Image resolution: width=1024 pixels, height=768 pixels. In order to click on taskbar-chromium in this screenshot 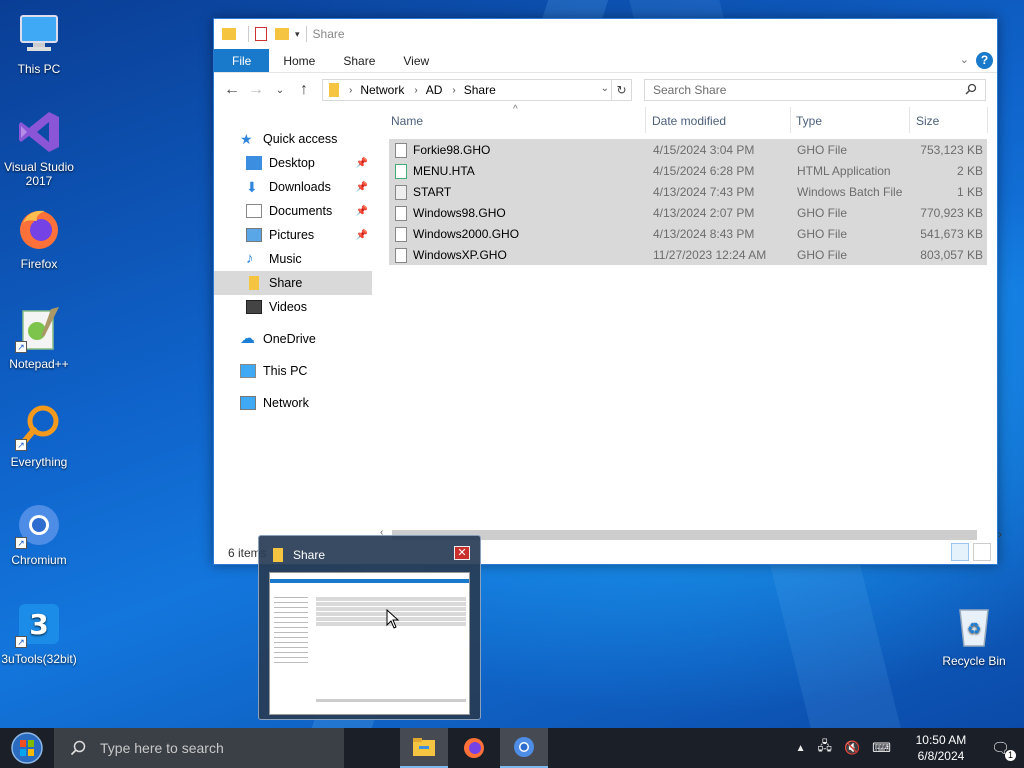, I will do `click(524, 748)`.